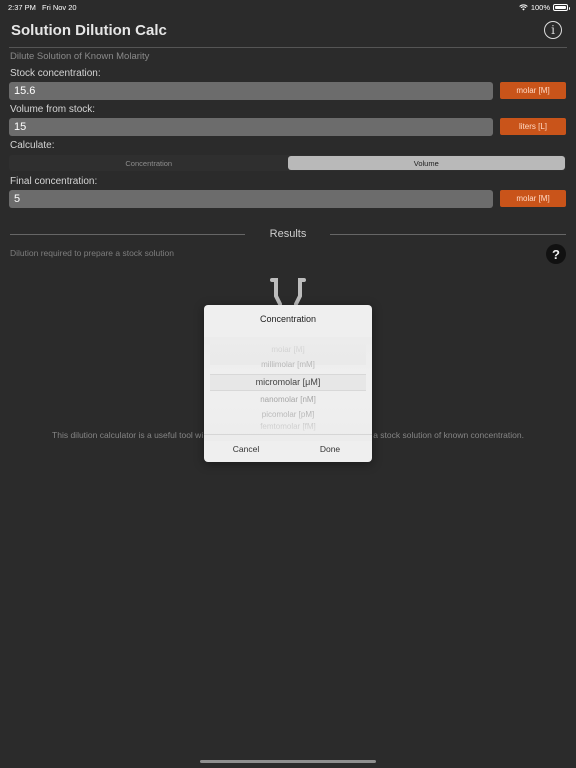  Describe the element at coordinates (288, 414) in the screenshot. I see `picker-option: picomolar [pM]` at that location.